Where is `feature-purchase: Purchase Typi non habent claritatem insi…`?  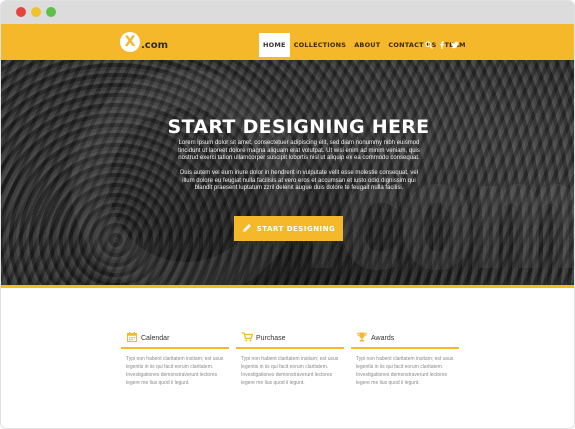
feature-purchase: Purchase Typi non habent claritatem insi… is located at coordinates (290, 359).